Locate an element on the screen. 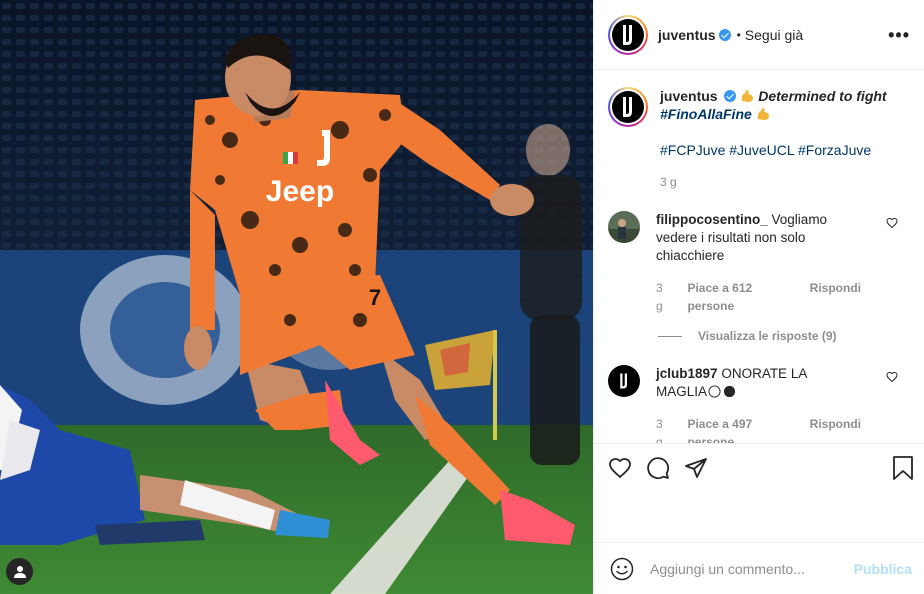 This screenshot has height=594, width=924. caption-hashtag-main: #FinoAllaFine is located at coordinates (706, 114).